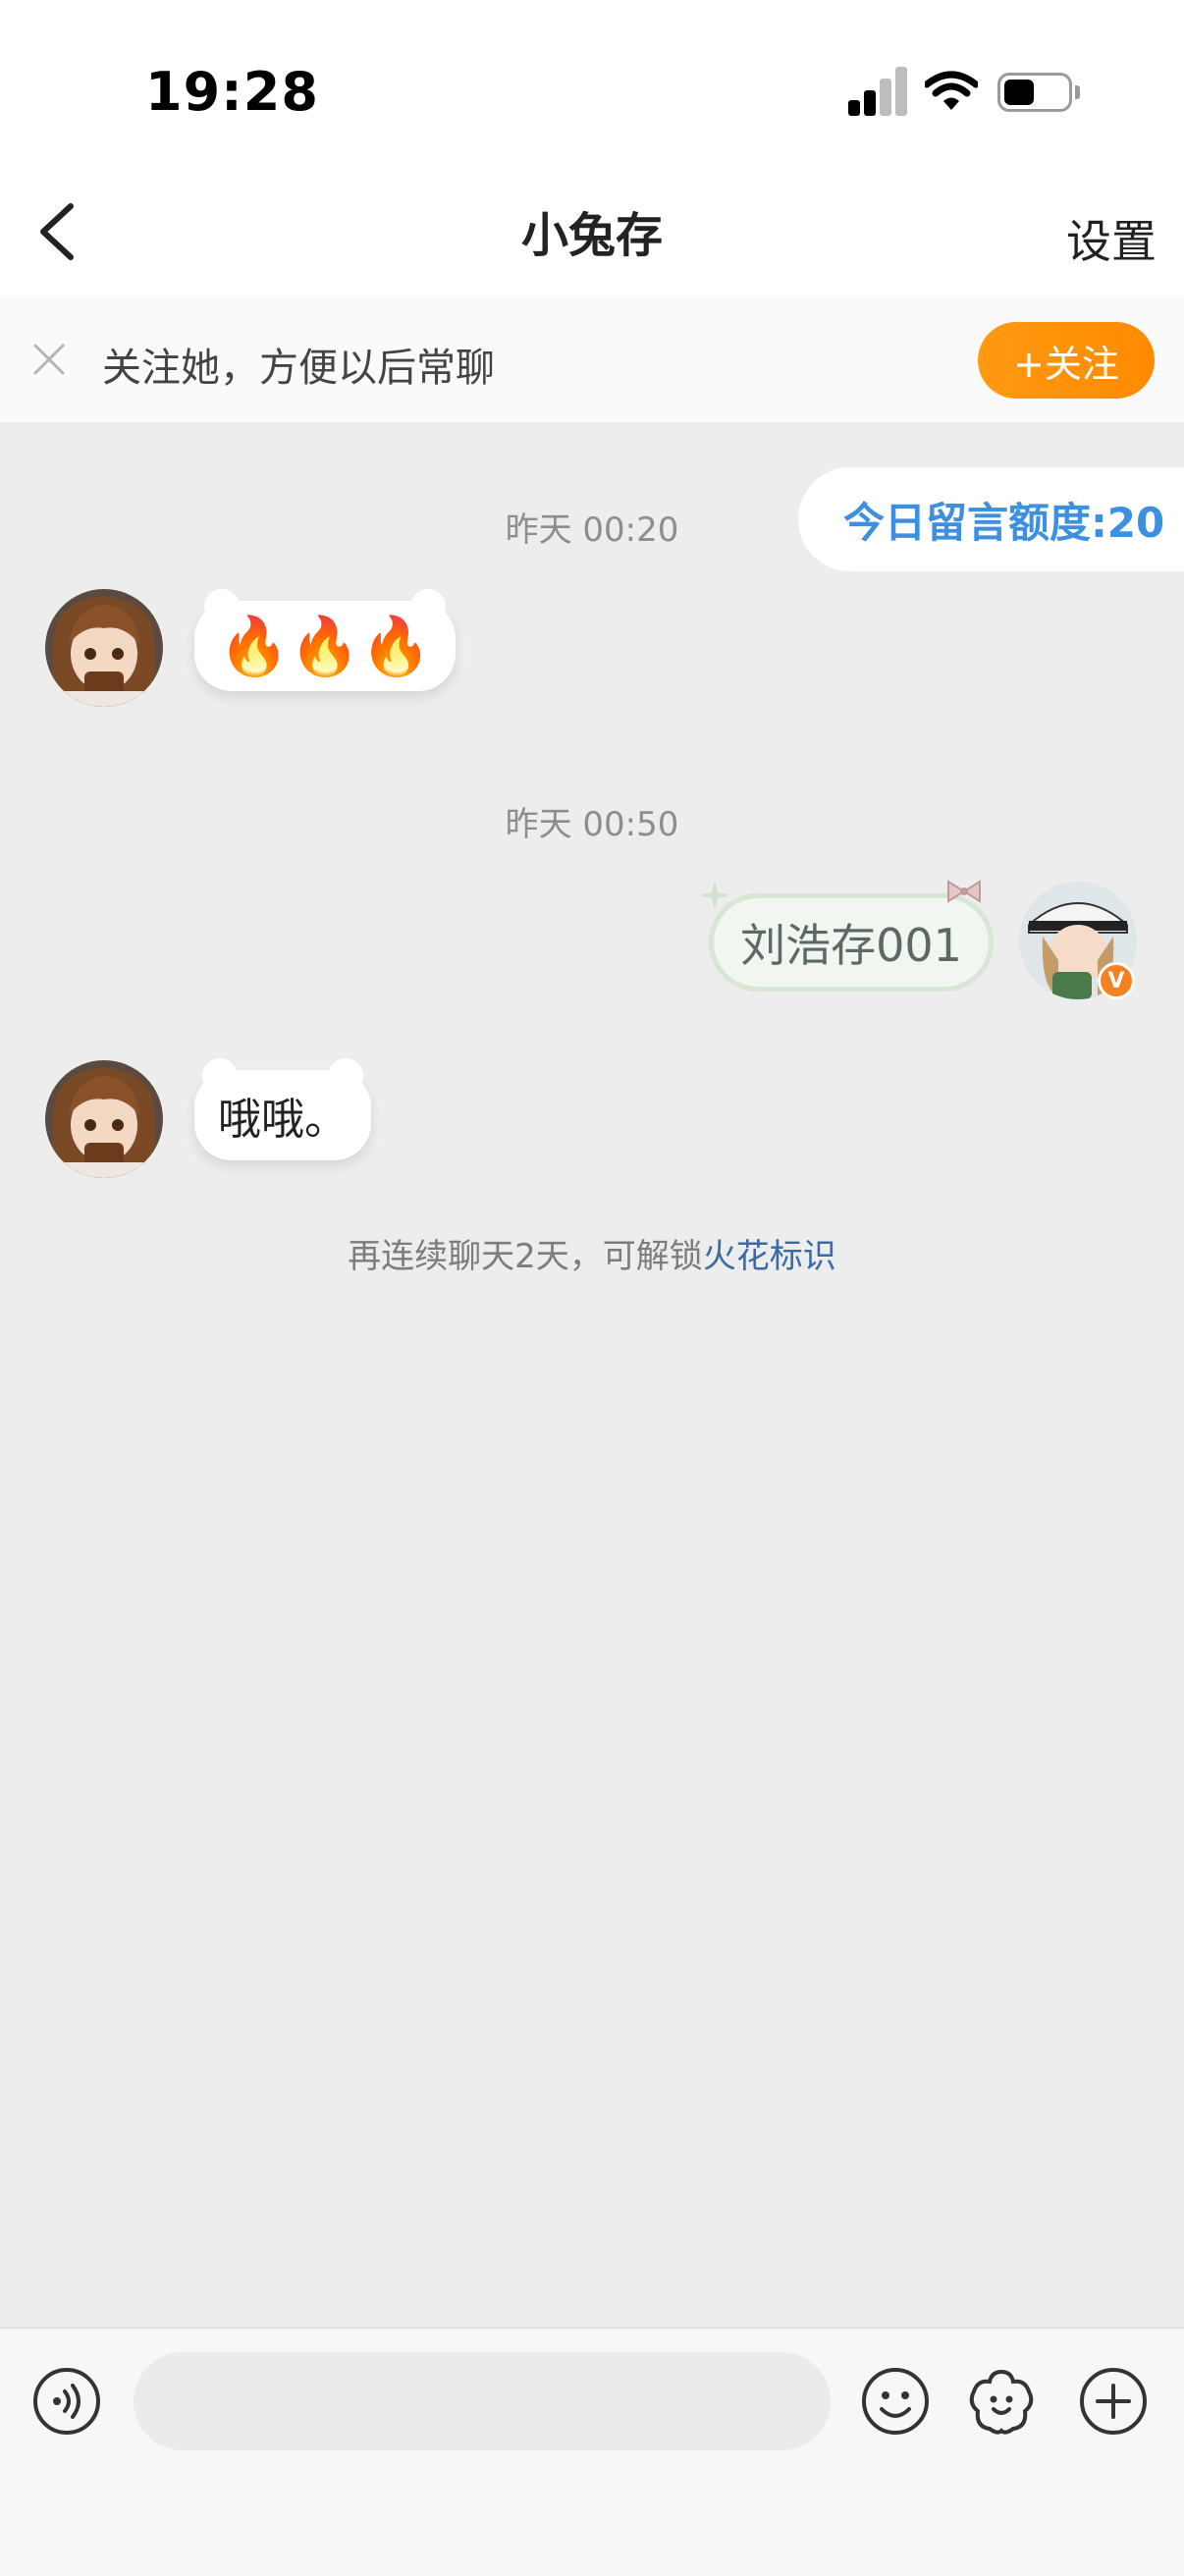 The image size is (1184, 2576). Describe the element at coordinates (714, 895) in the screenshot. I see `sparkle-decoration-icon` at that location.